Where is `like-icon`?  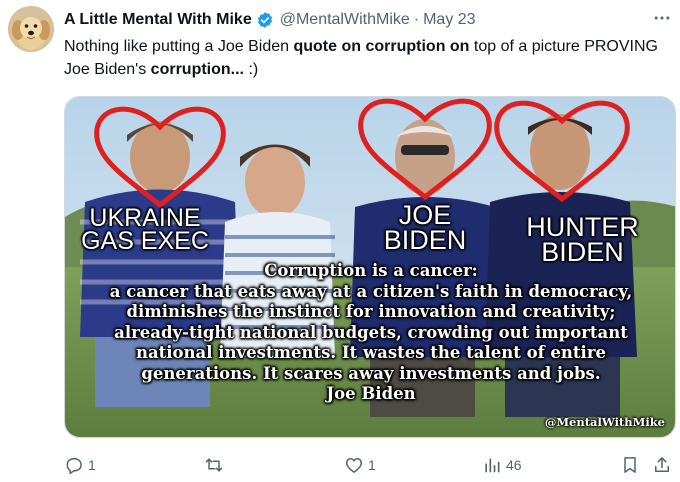
like-icon is located at coordinates (354, 465).